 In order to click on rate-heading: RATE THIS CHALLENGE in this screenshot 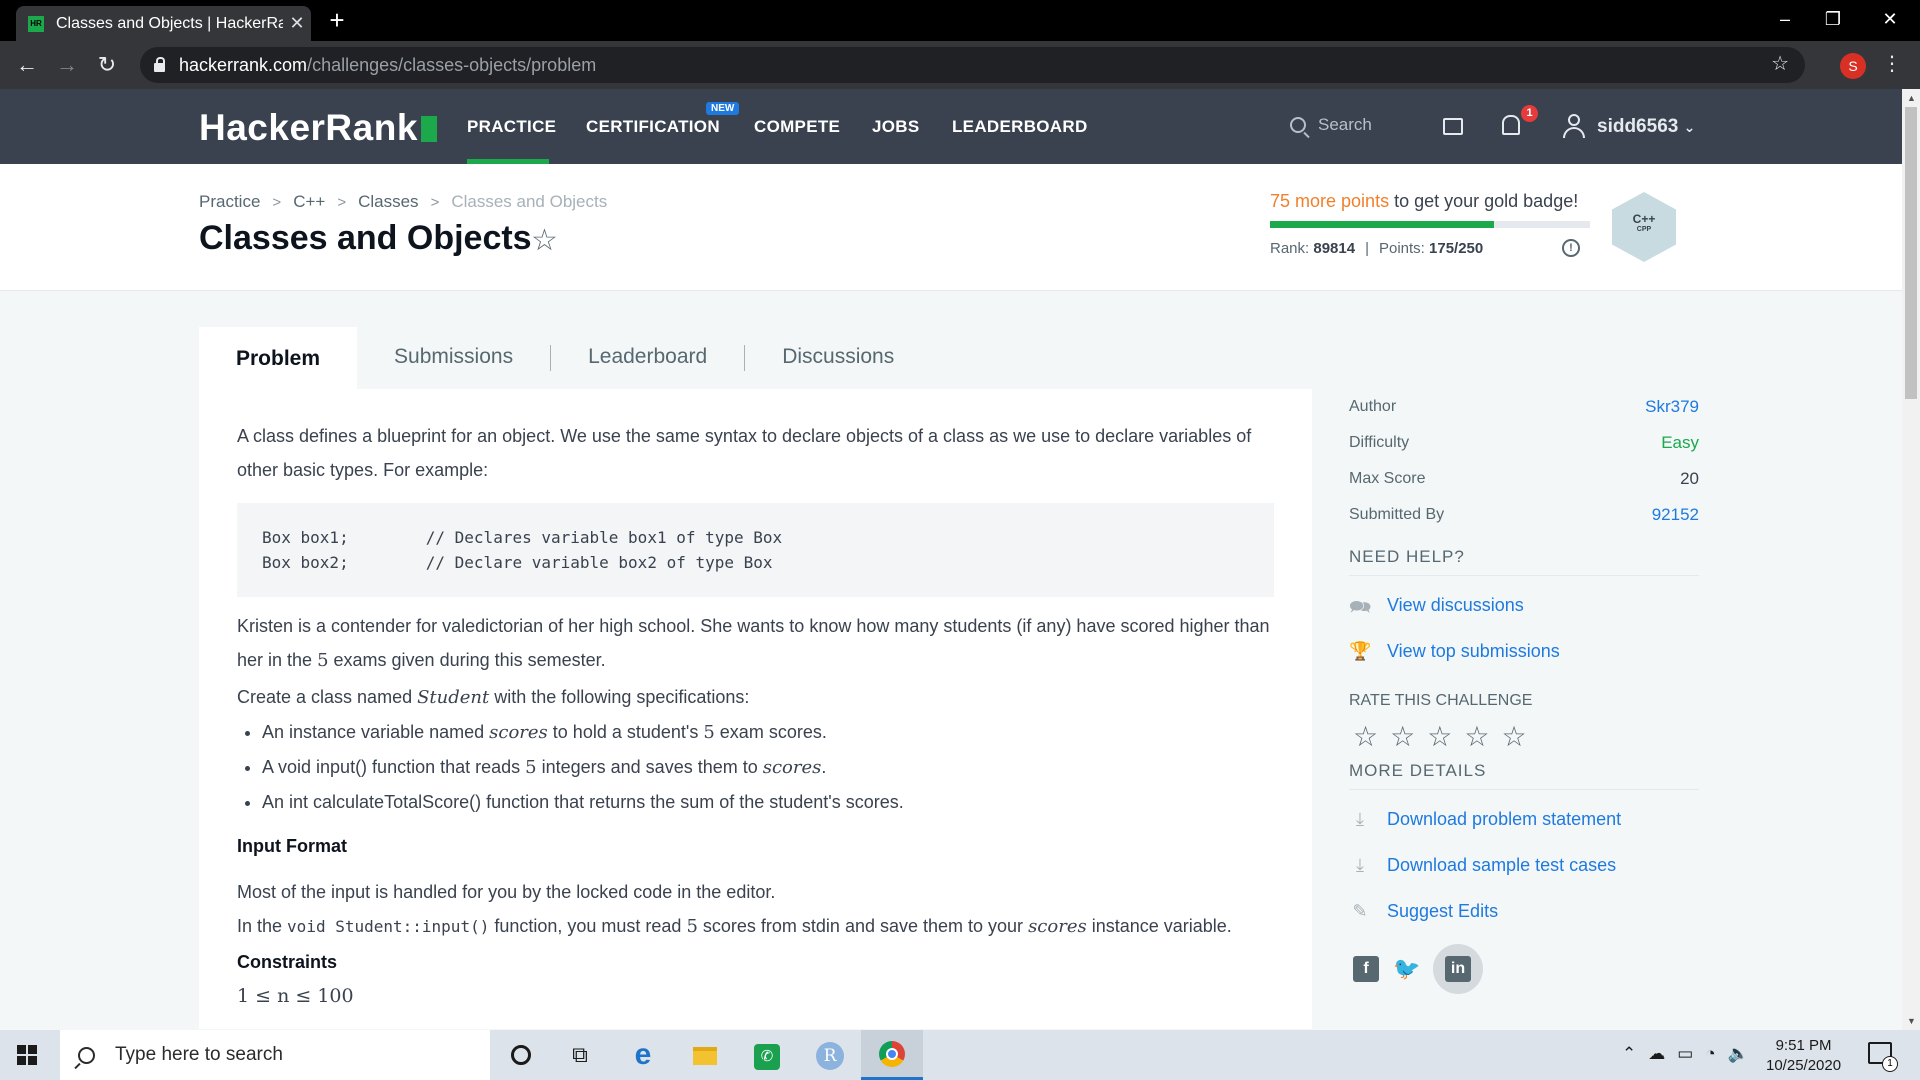, I will do `click(1441, 700)`.